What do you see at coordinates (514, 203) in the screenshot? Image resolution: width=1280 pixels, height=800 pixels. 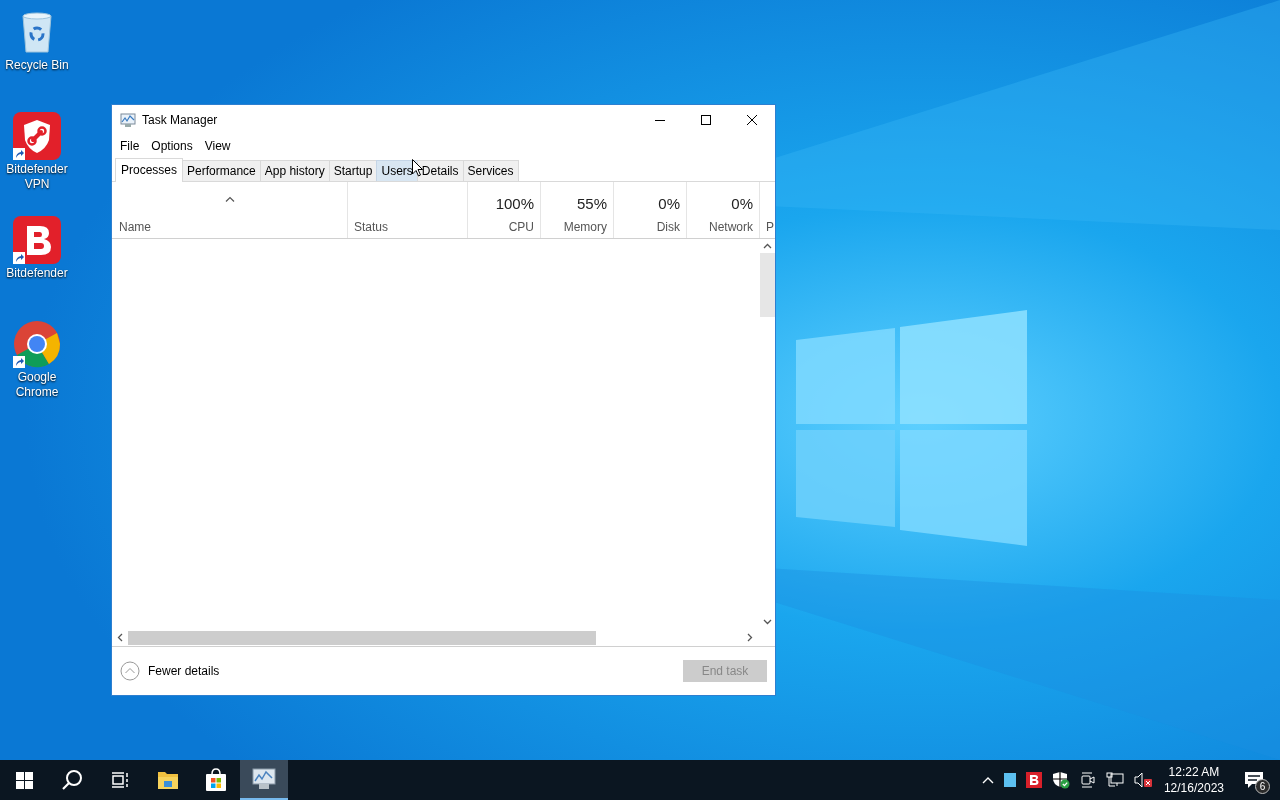 I see `usage-percent: 100%` at bounding box center [514, 203].